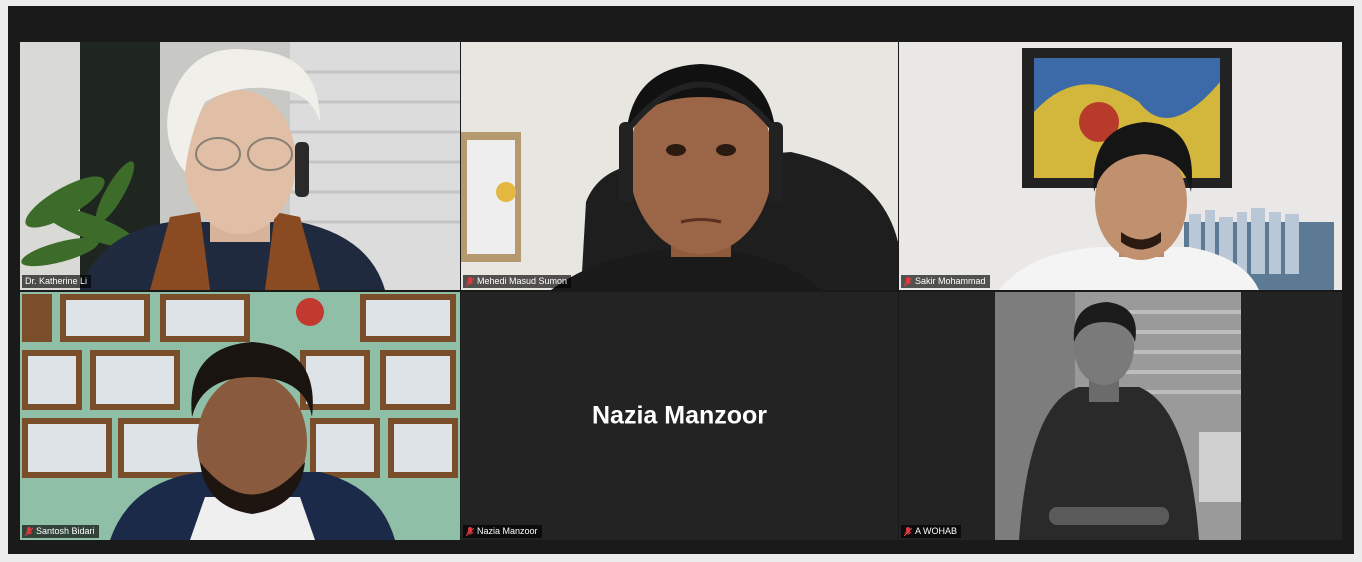  I want to click on participant-tile-a-wohab: A WOHAB, so click(1120, 416).